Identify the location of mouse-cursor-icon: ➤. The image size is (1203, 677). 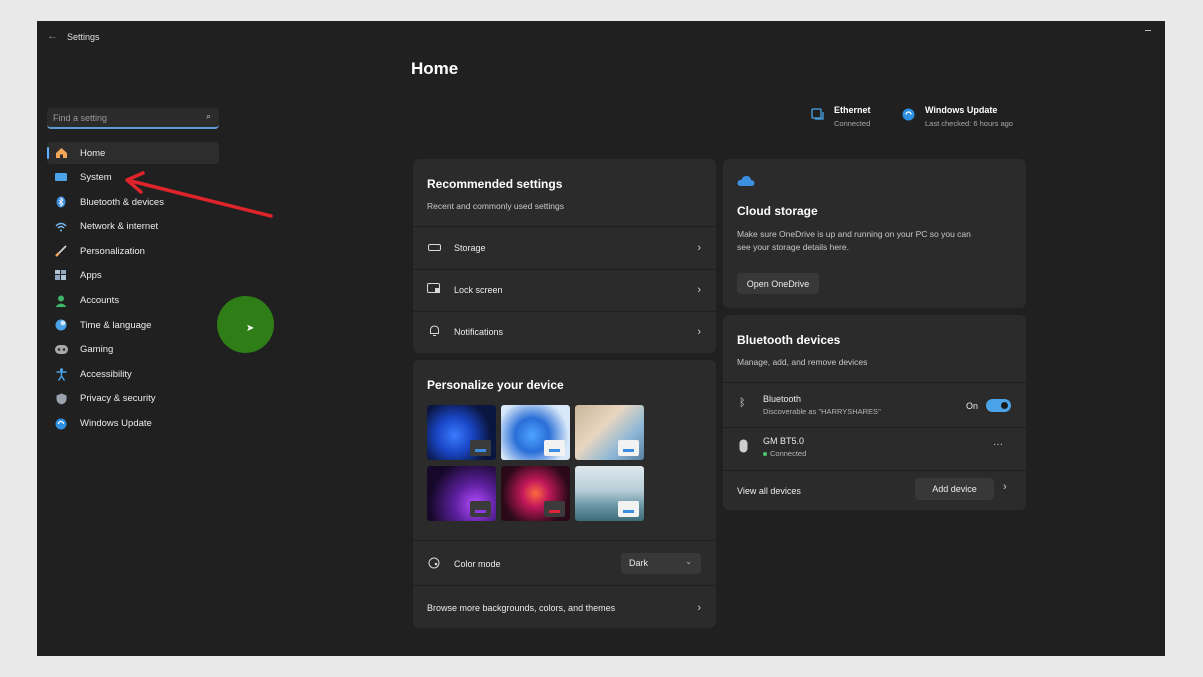
(250, 328).